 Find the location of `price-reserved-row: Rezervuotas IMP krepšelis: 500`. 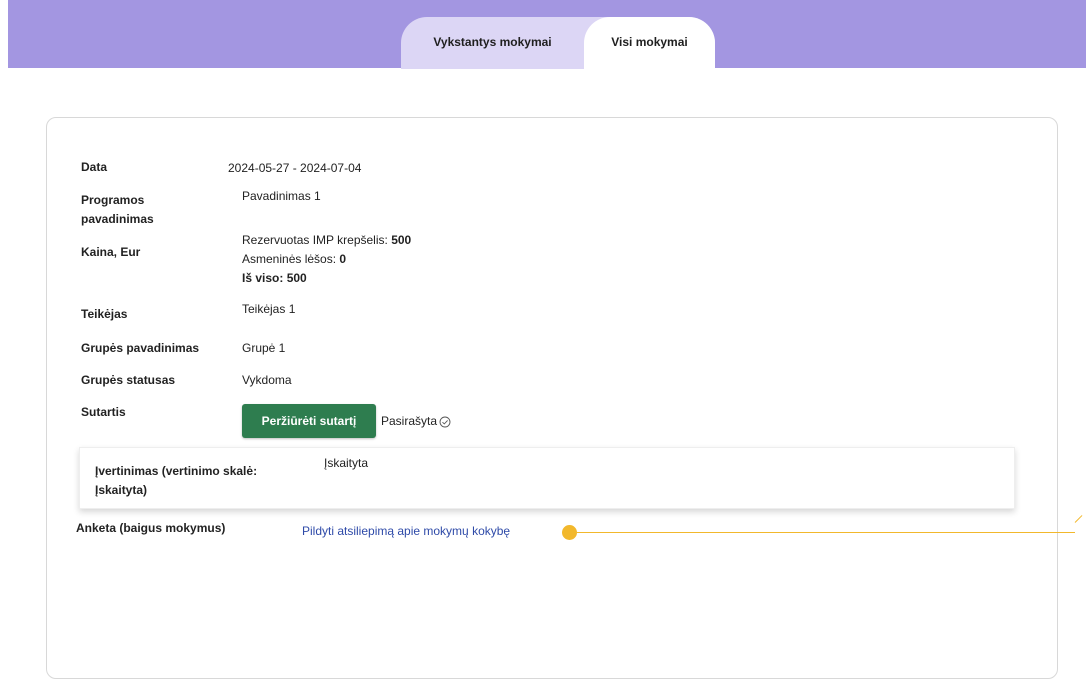

price-reserved-row: Rezervuotas IMP krepšelis: 500 is located at coordinates (326, 240).